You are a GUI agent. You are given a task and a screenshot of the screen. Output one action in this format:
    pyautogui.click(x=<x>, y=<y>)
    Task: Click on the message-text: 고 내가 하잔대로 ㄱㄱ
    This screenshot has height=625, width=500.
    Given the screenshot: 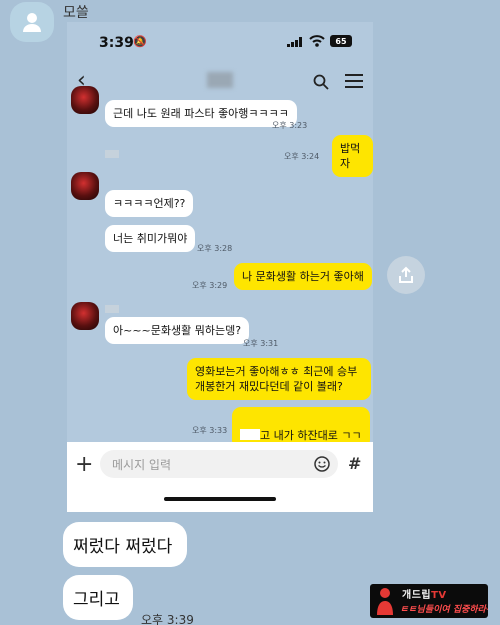 What is the action you would take?
    pyautogui.click(x=311, y=435)
    